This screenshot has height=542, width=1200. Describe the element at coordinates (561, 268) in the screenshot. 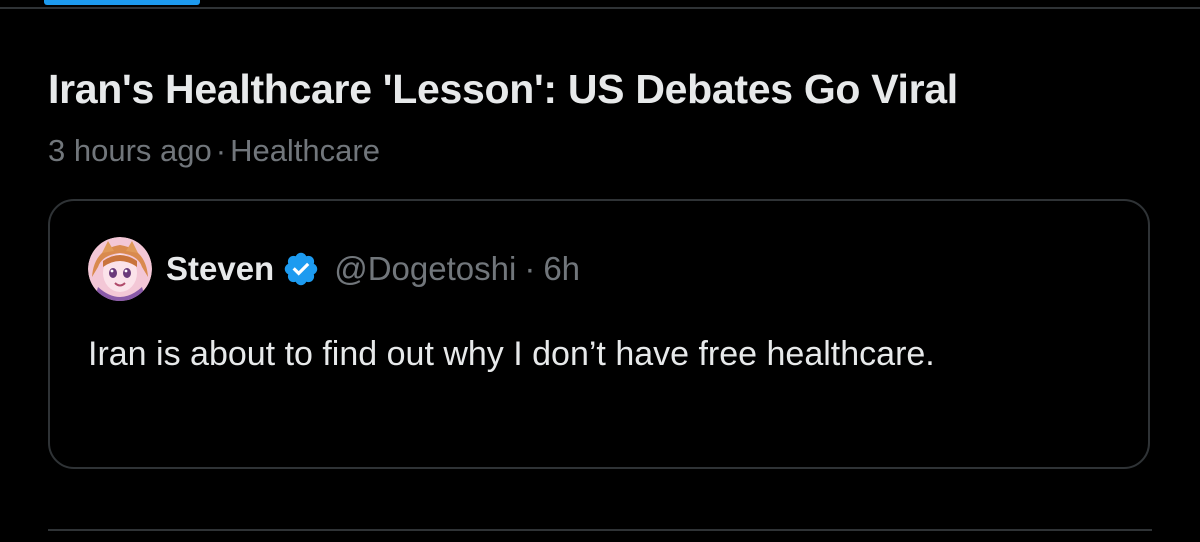

I see `post-time: 6h` at that location.